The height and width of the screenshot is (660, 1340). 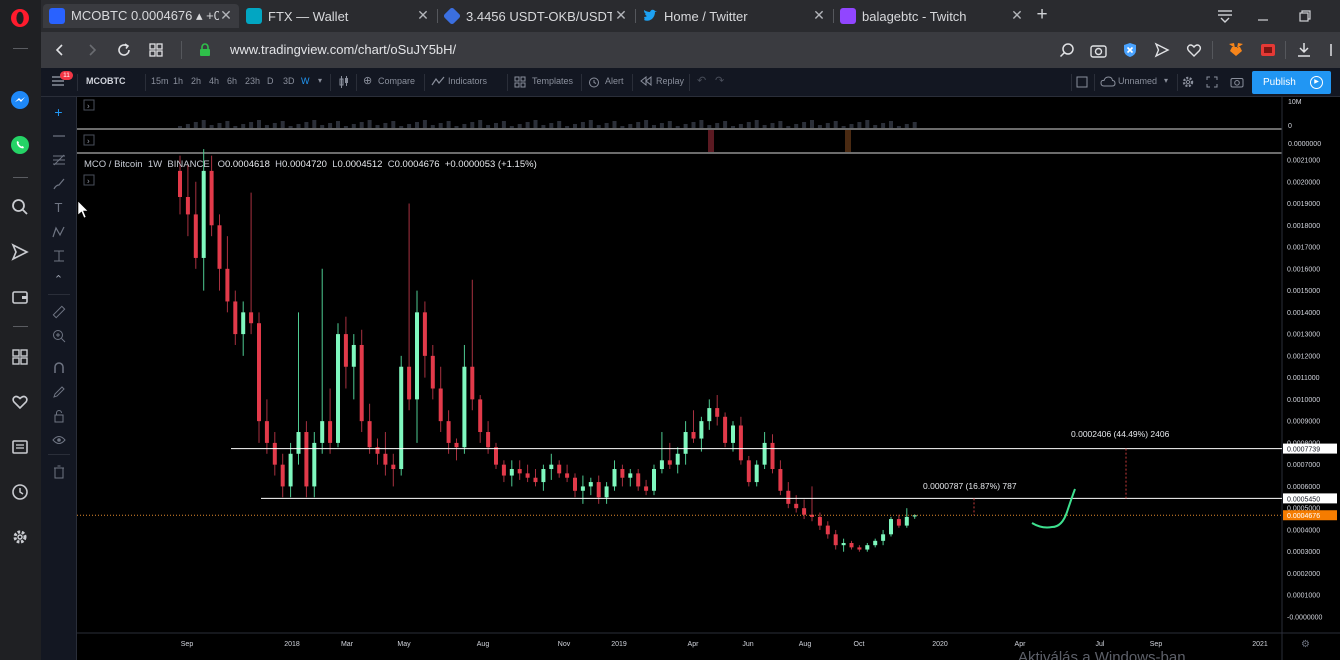 I want to click on tab-ftx-wallet: FTX — Wallet ✕, so click(x=338, y=16).